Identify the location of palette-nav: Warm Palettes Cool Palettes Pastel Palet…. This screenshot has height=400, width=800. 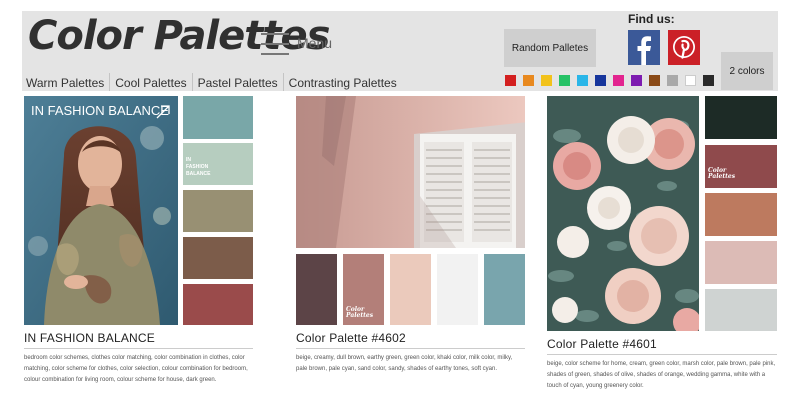
(212, 82).